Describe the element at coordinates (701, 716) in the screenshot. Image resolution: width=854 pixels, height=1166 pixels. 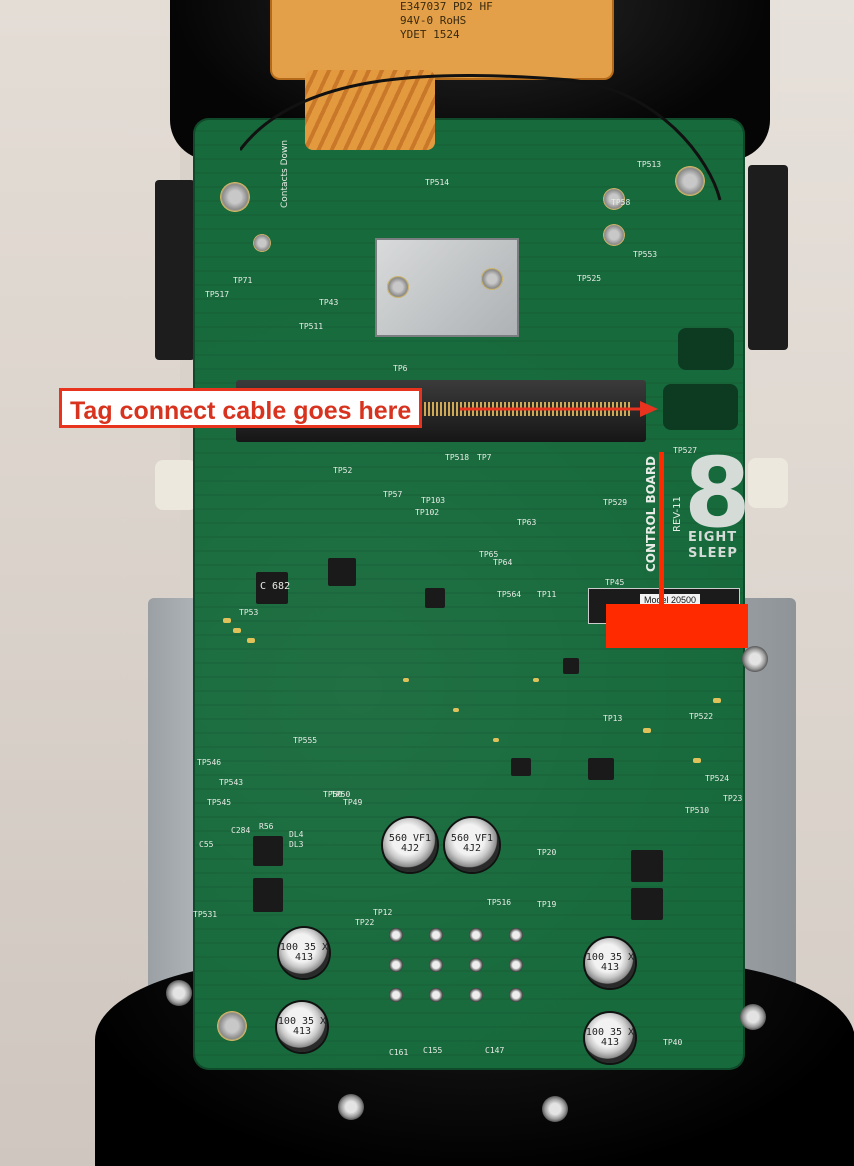
I see `silkscreen-label: TP522` at that location.